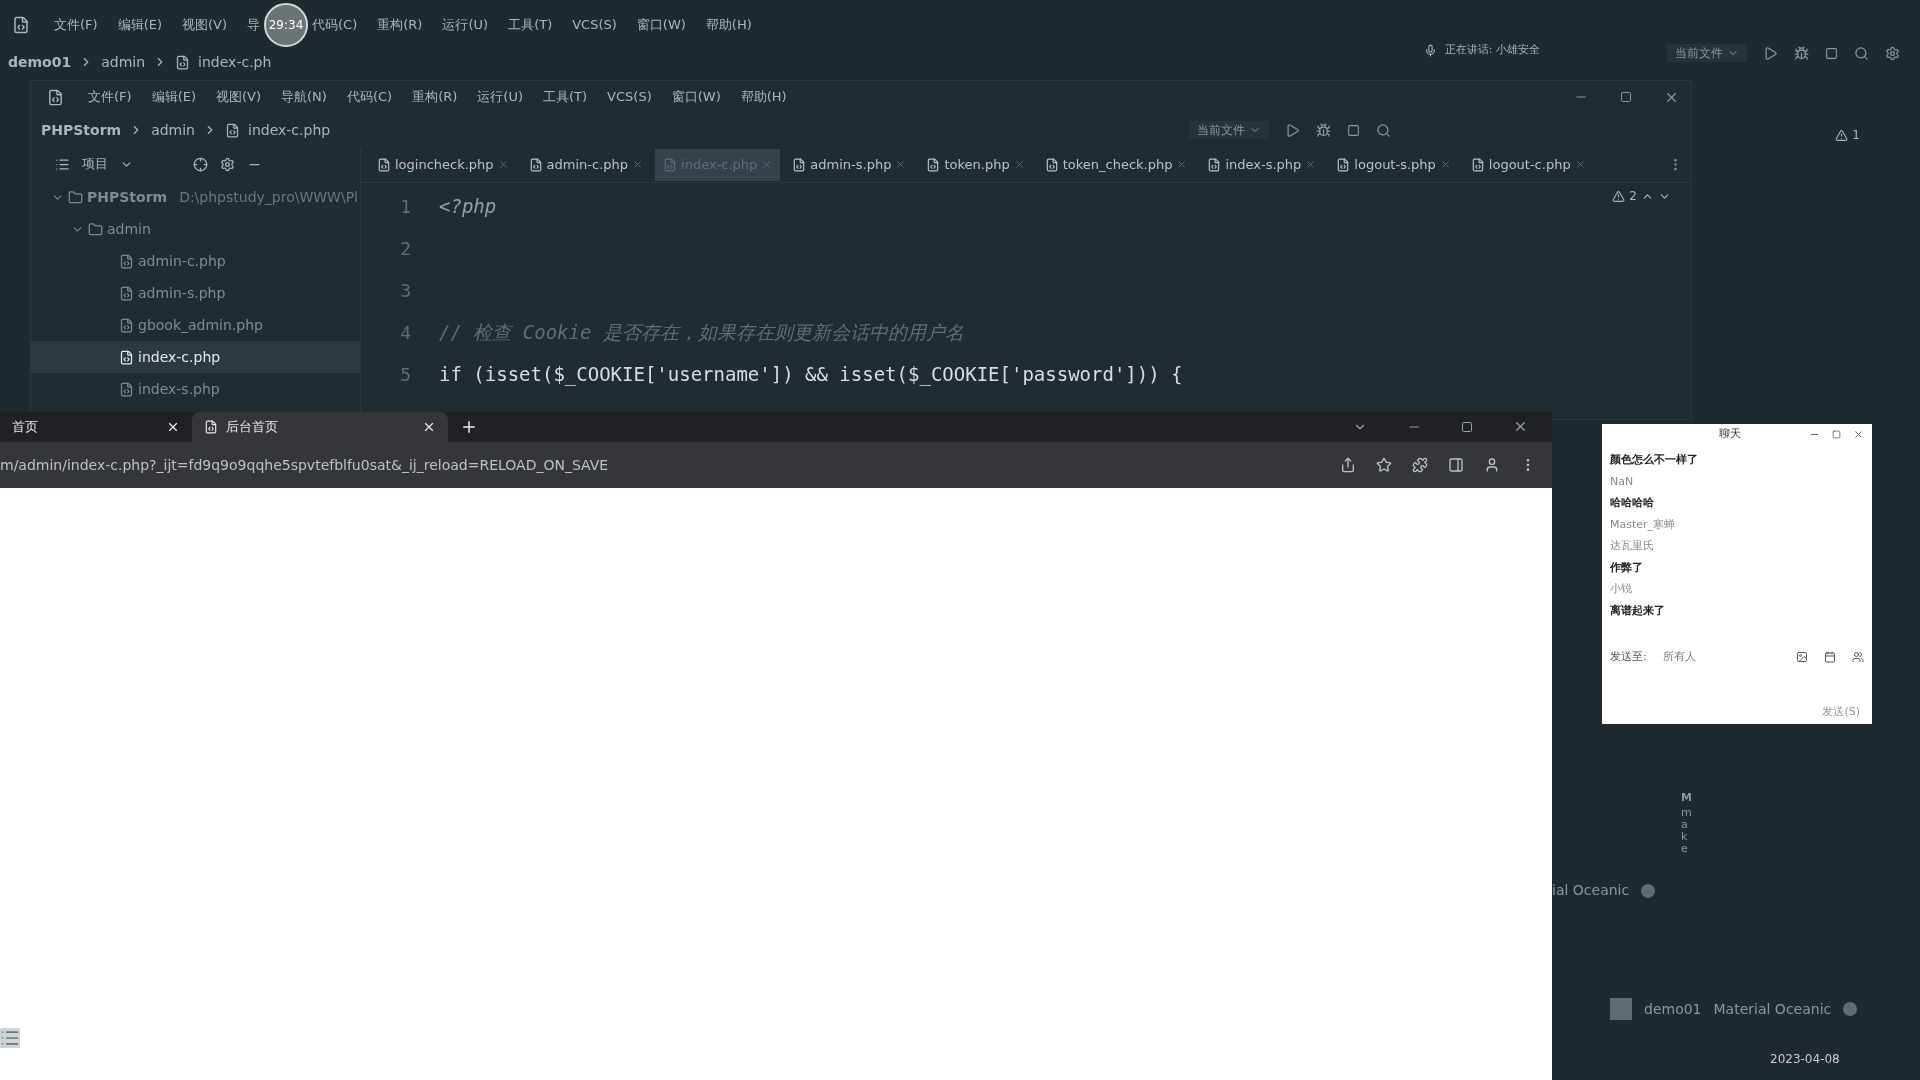  What do you see at coordinates (469, 427) in the screenshot?
I see `new-tab-icon` at bounding box center [469, 427].